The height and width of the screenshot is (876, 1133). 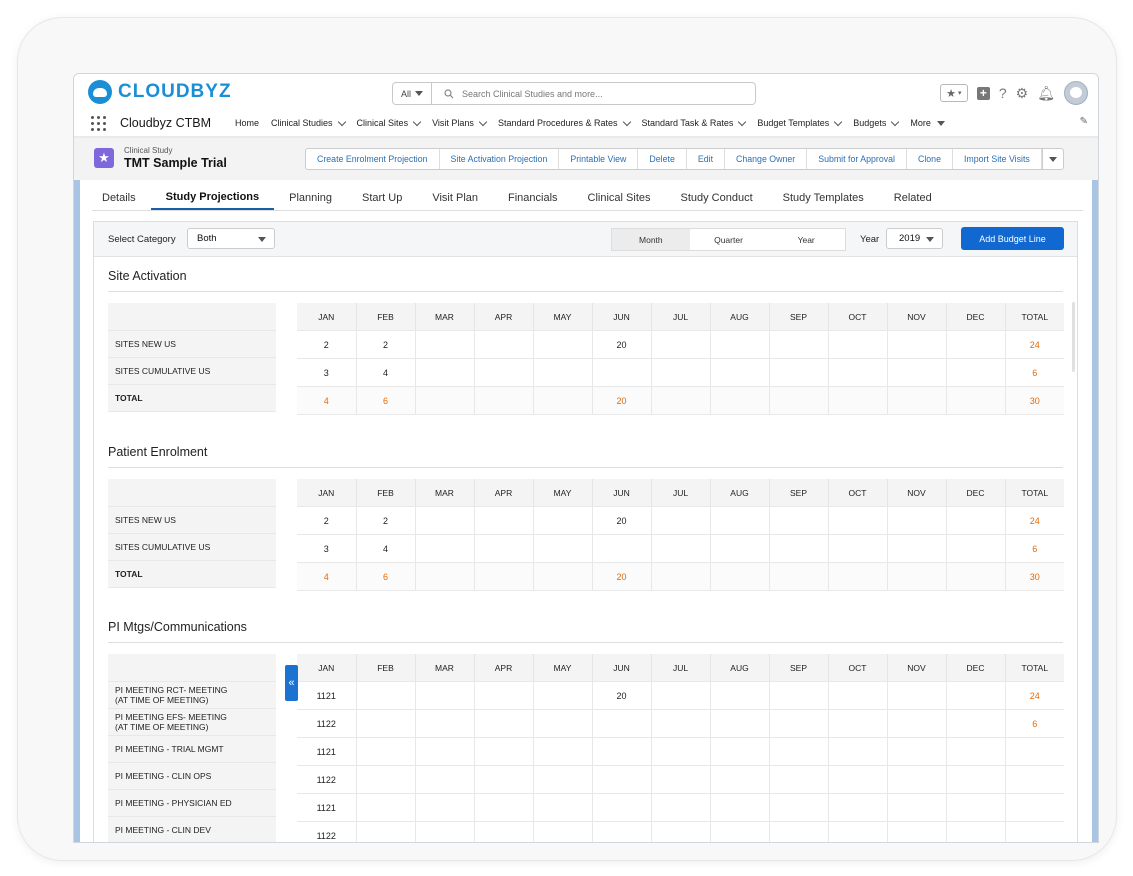 I want to click on tab-study-conduct: Study Conduct, so click(x=717, y=198).